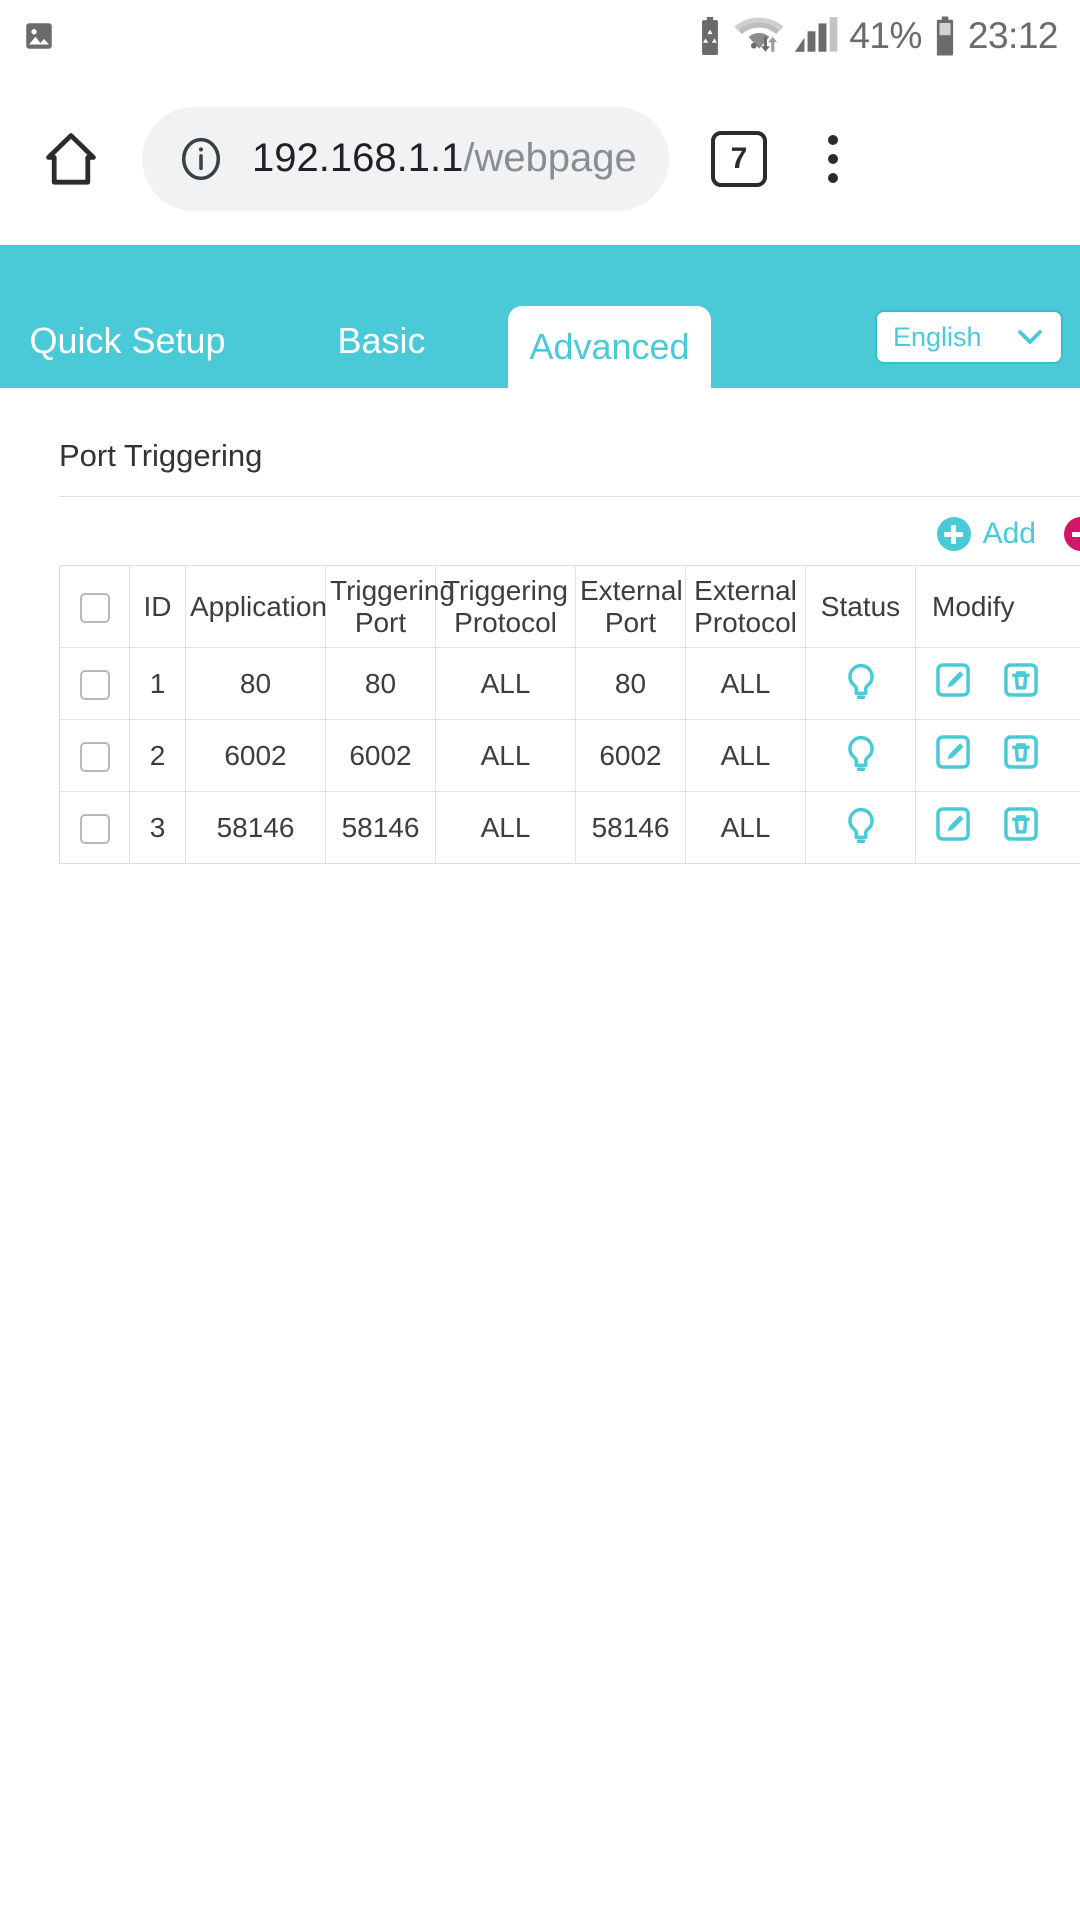 This screenshot has height=1920, width=1080. I want to click on router-nav-header: Quick Setup Basic Advanced English, so click(540, 316).